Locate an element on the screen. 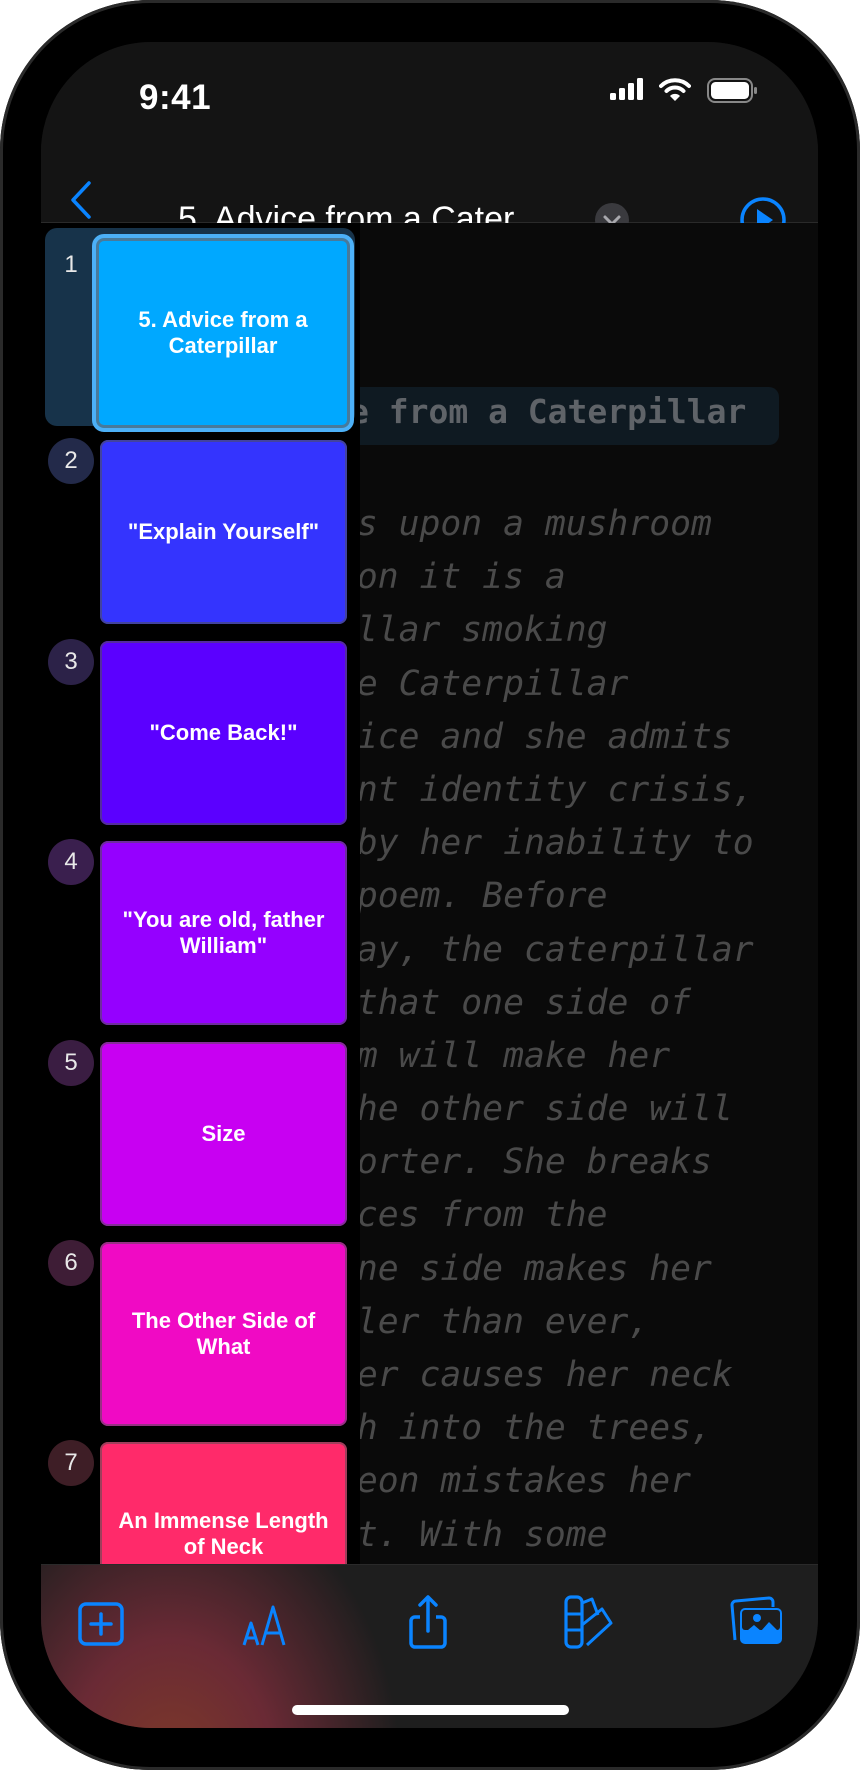  bottom-toolbar is located at coordinates (429, 1646).